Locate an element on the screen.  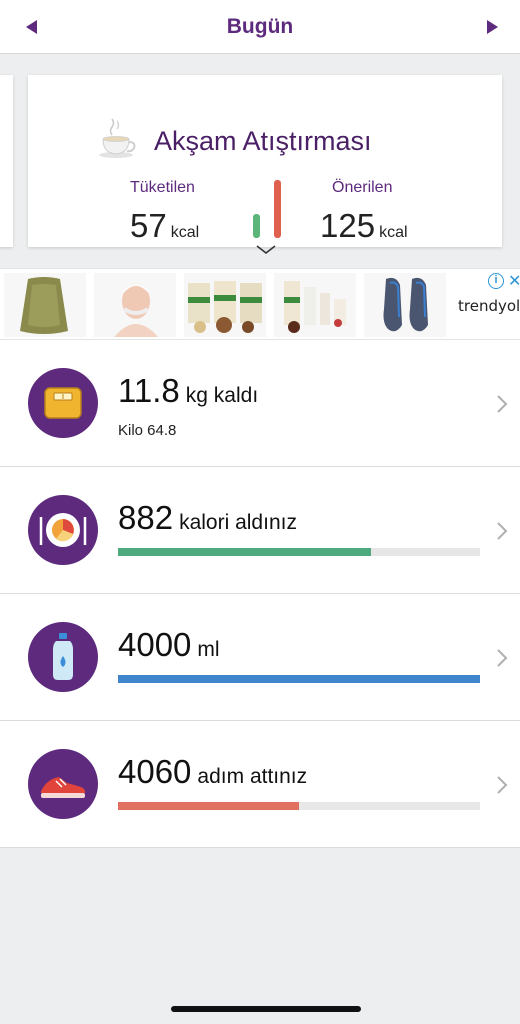
home-indicator is located at coordinates (266, 1009).